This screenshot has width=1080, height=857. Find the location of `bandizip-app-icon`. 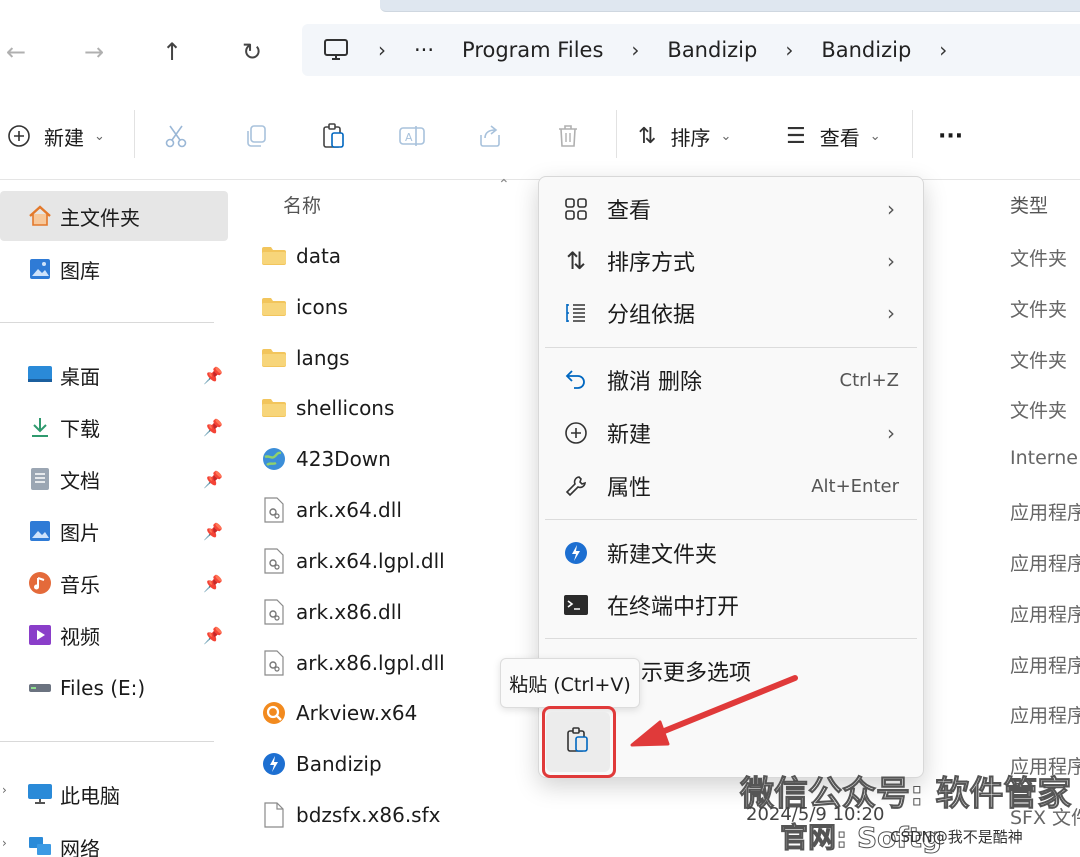

bandizip-app-icon is located at coordinates (576, 553).